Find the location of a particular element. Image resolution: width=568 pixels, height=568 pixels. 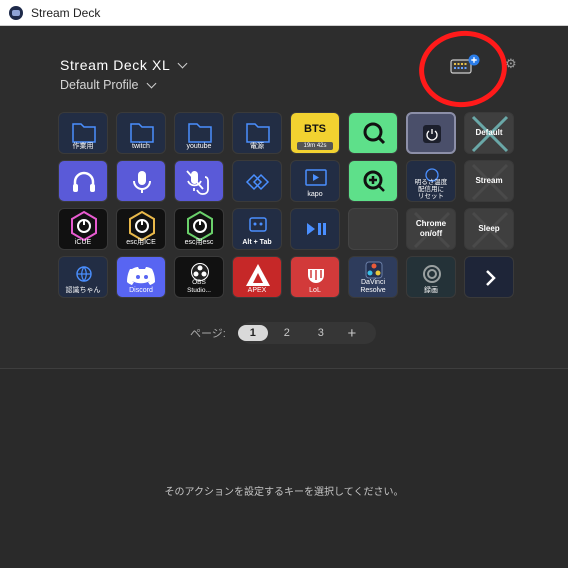

key-label: iCUE is located at coordinates (83, 242).